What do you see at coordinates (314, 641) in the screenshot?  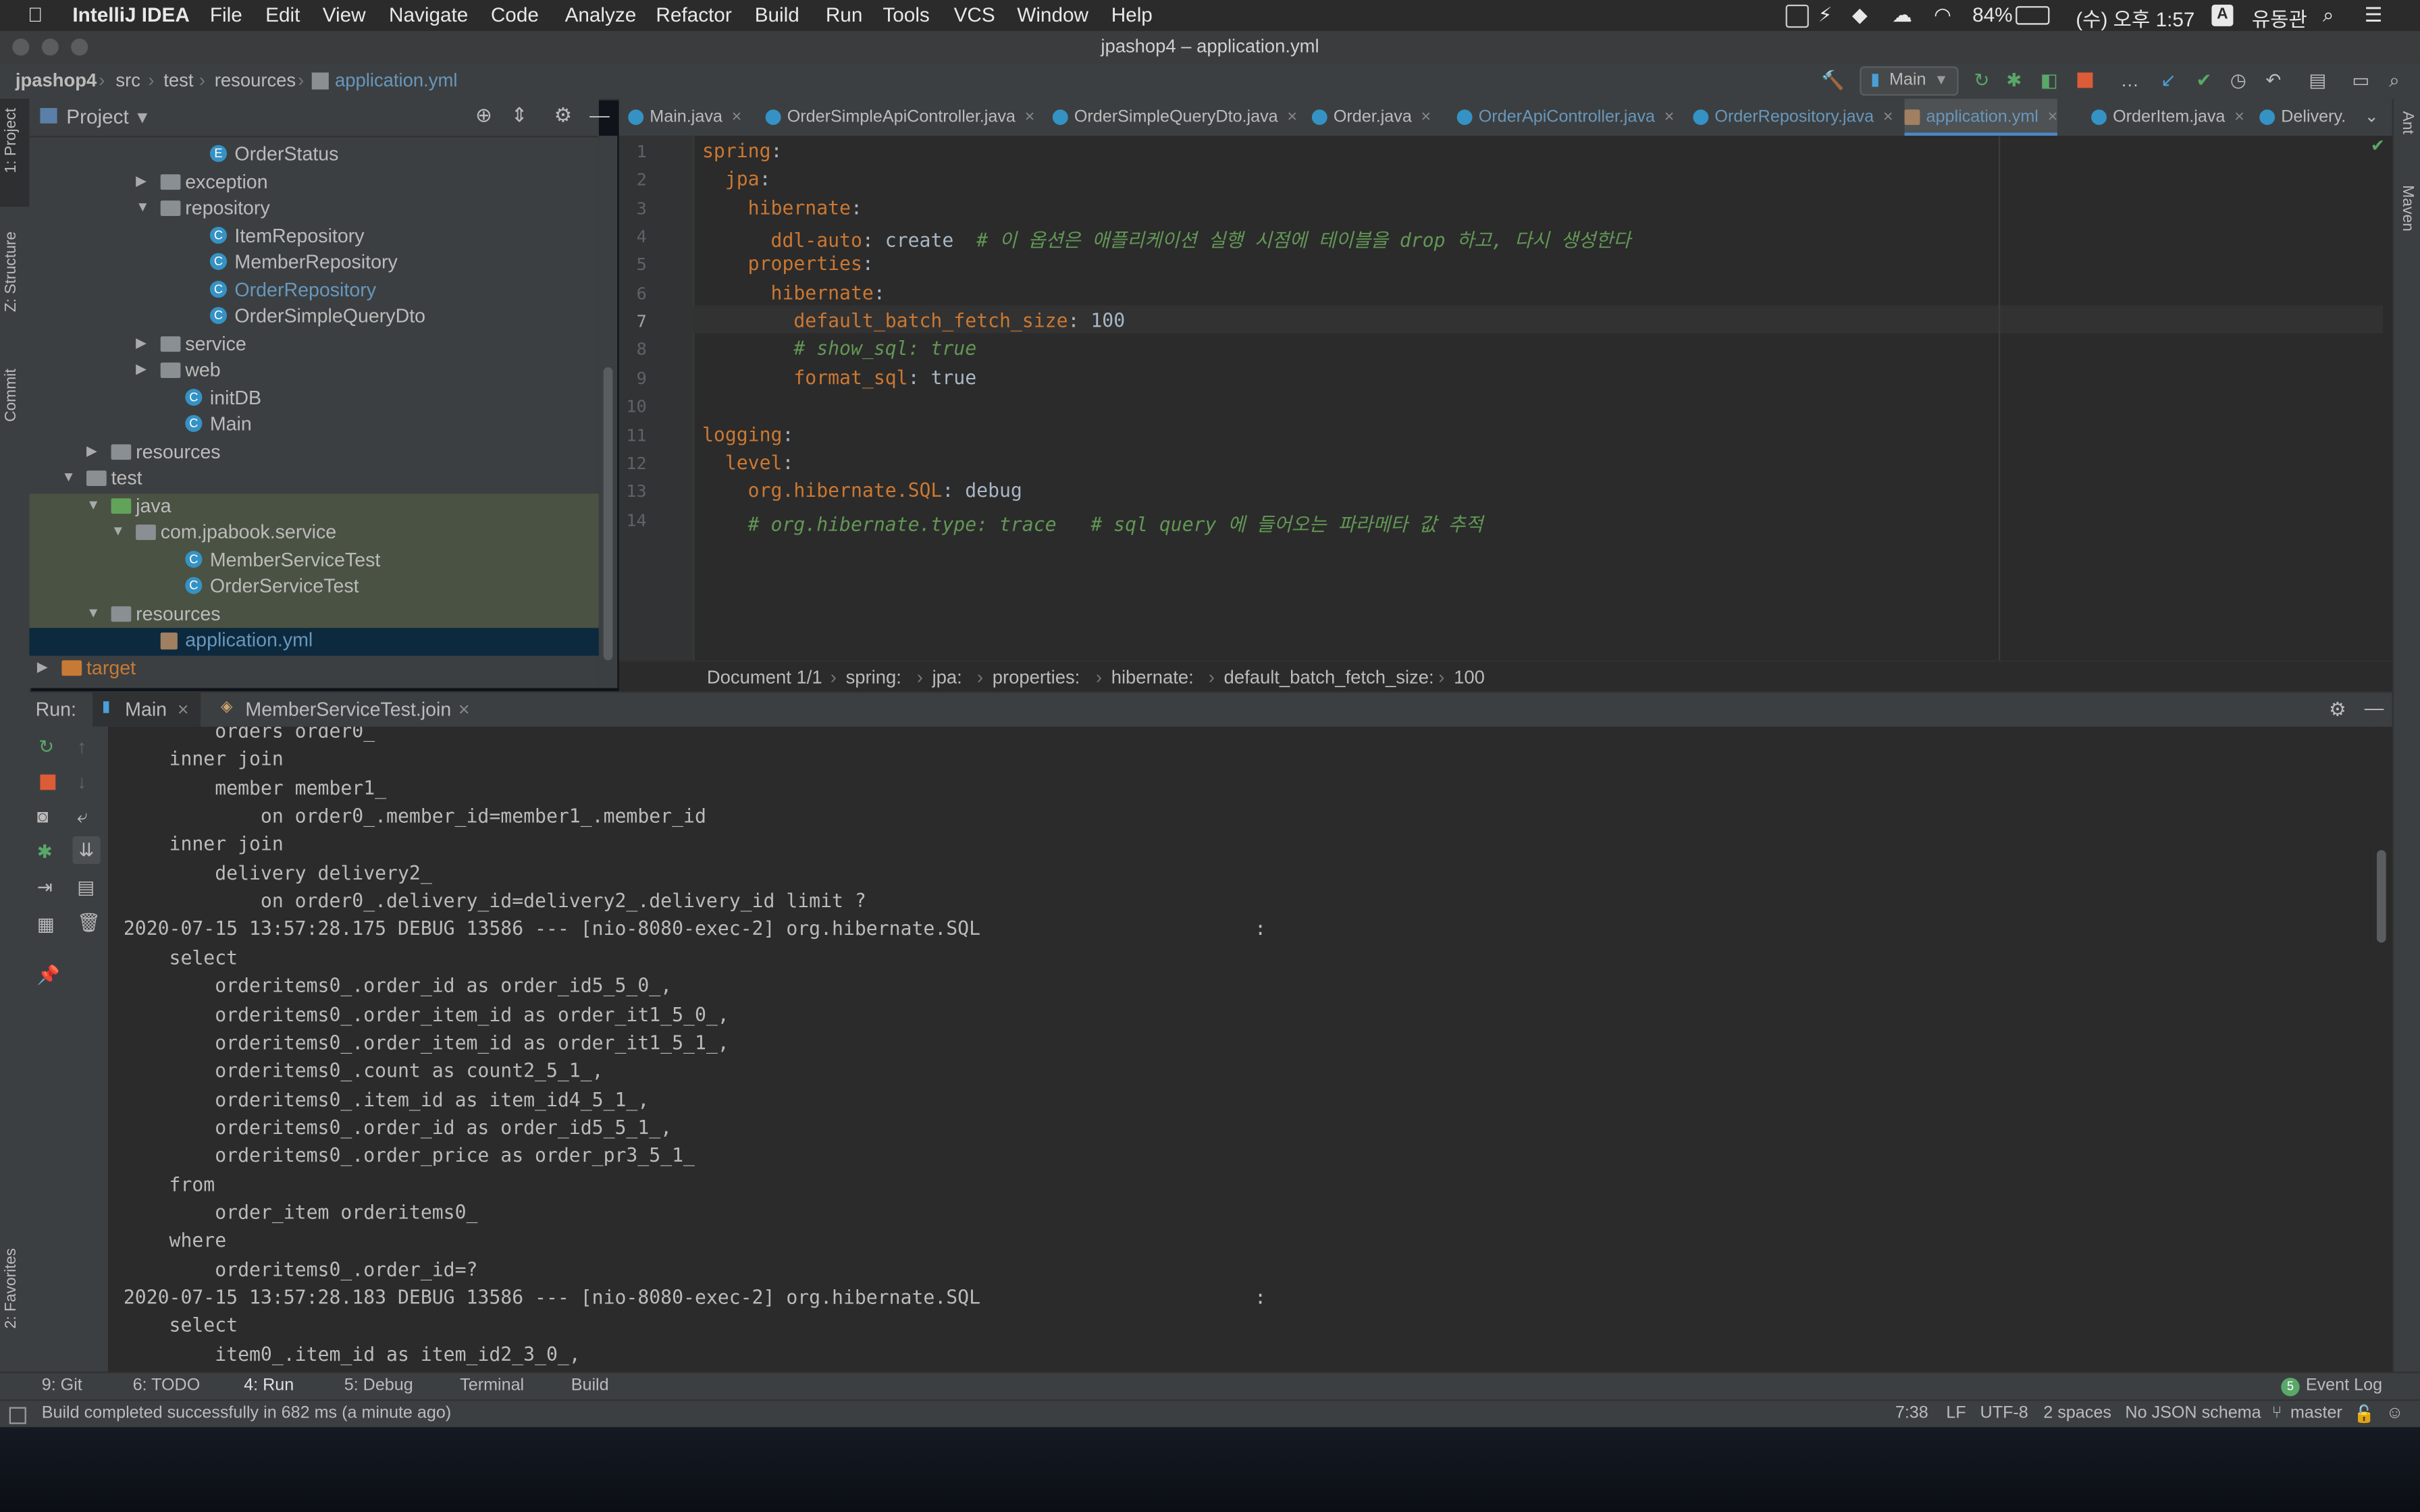 I see `tree-item: application.yml` at bounding box center [314, 641].